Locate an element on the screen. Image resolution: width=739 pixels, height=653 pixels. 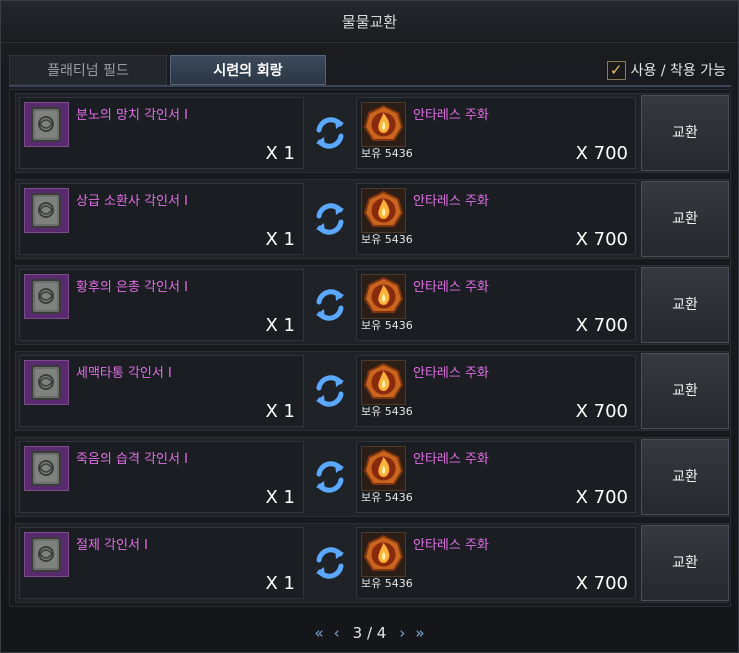
usable-checkbox: ✓ is located at coordinates (616, 70).